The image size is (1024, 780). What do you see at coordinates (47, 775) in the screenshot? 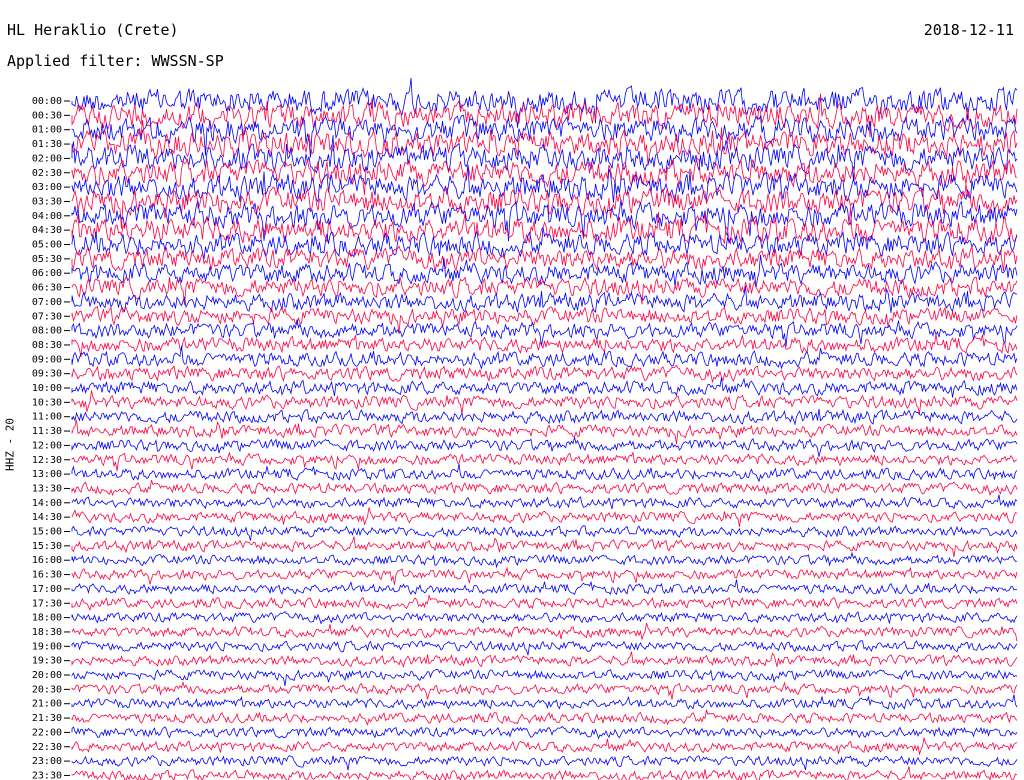
I see `tick-label: 23:30` at bounding box center [47, 775].